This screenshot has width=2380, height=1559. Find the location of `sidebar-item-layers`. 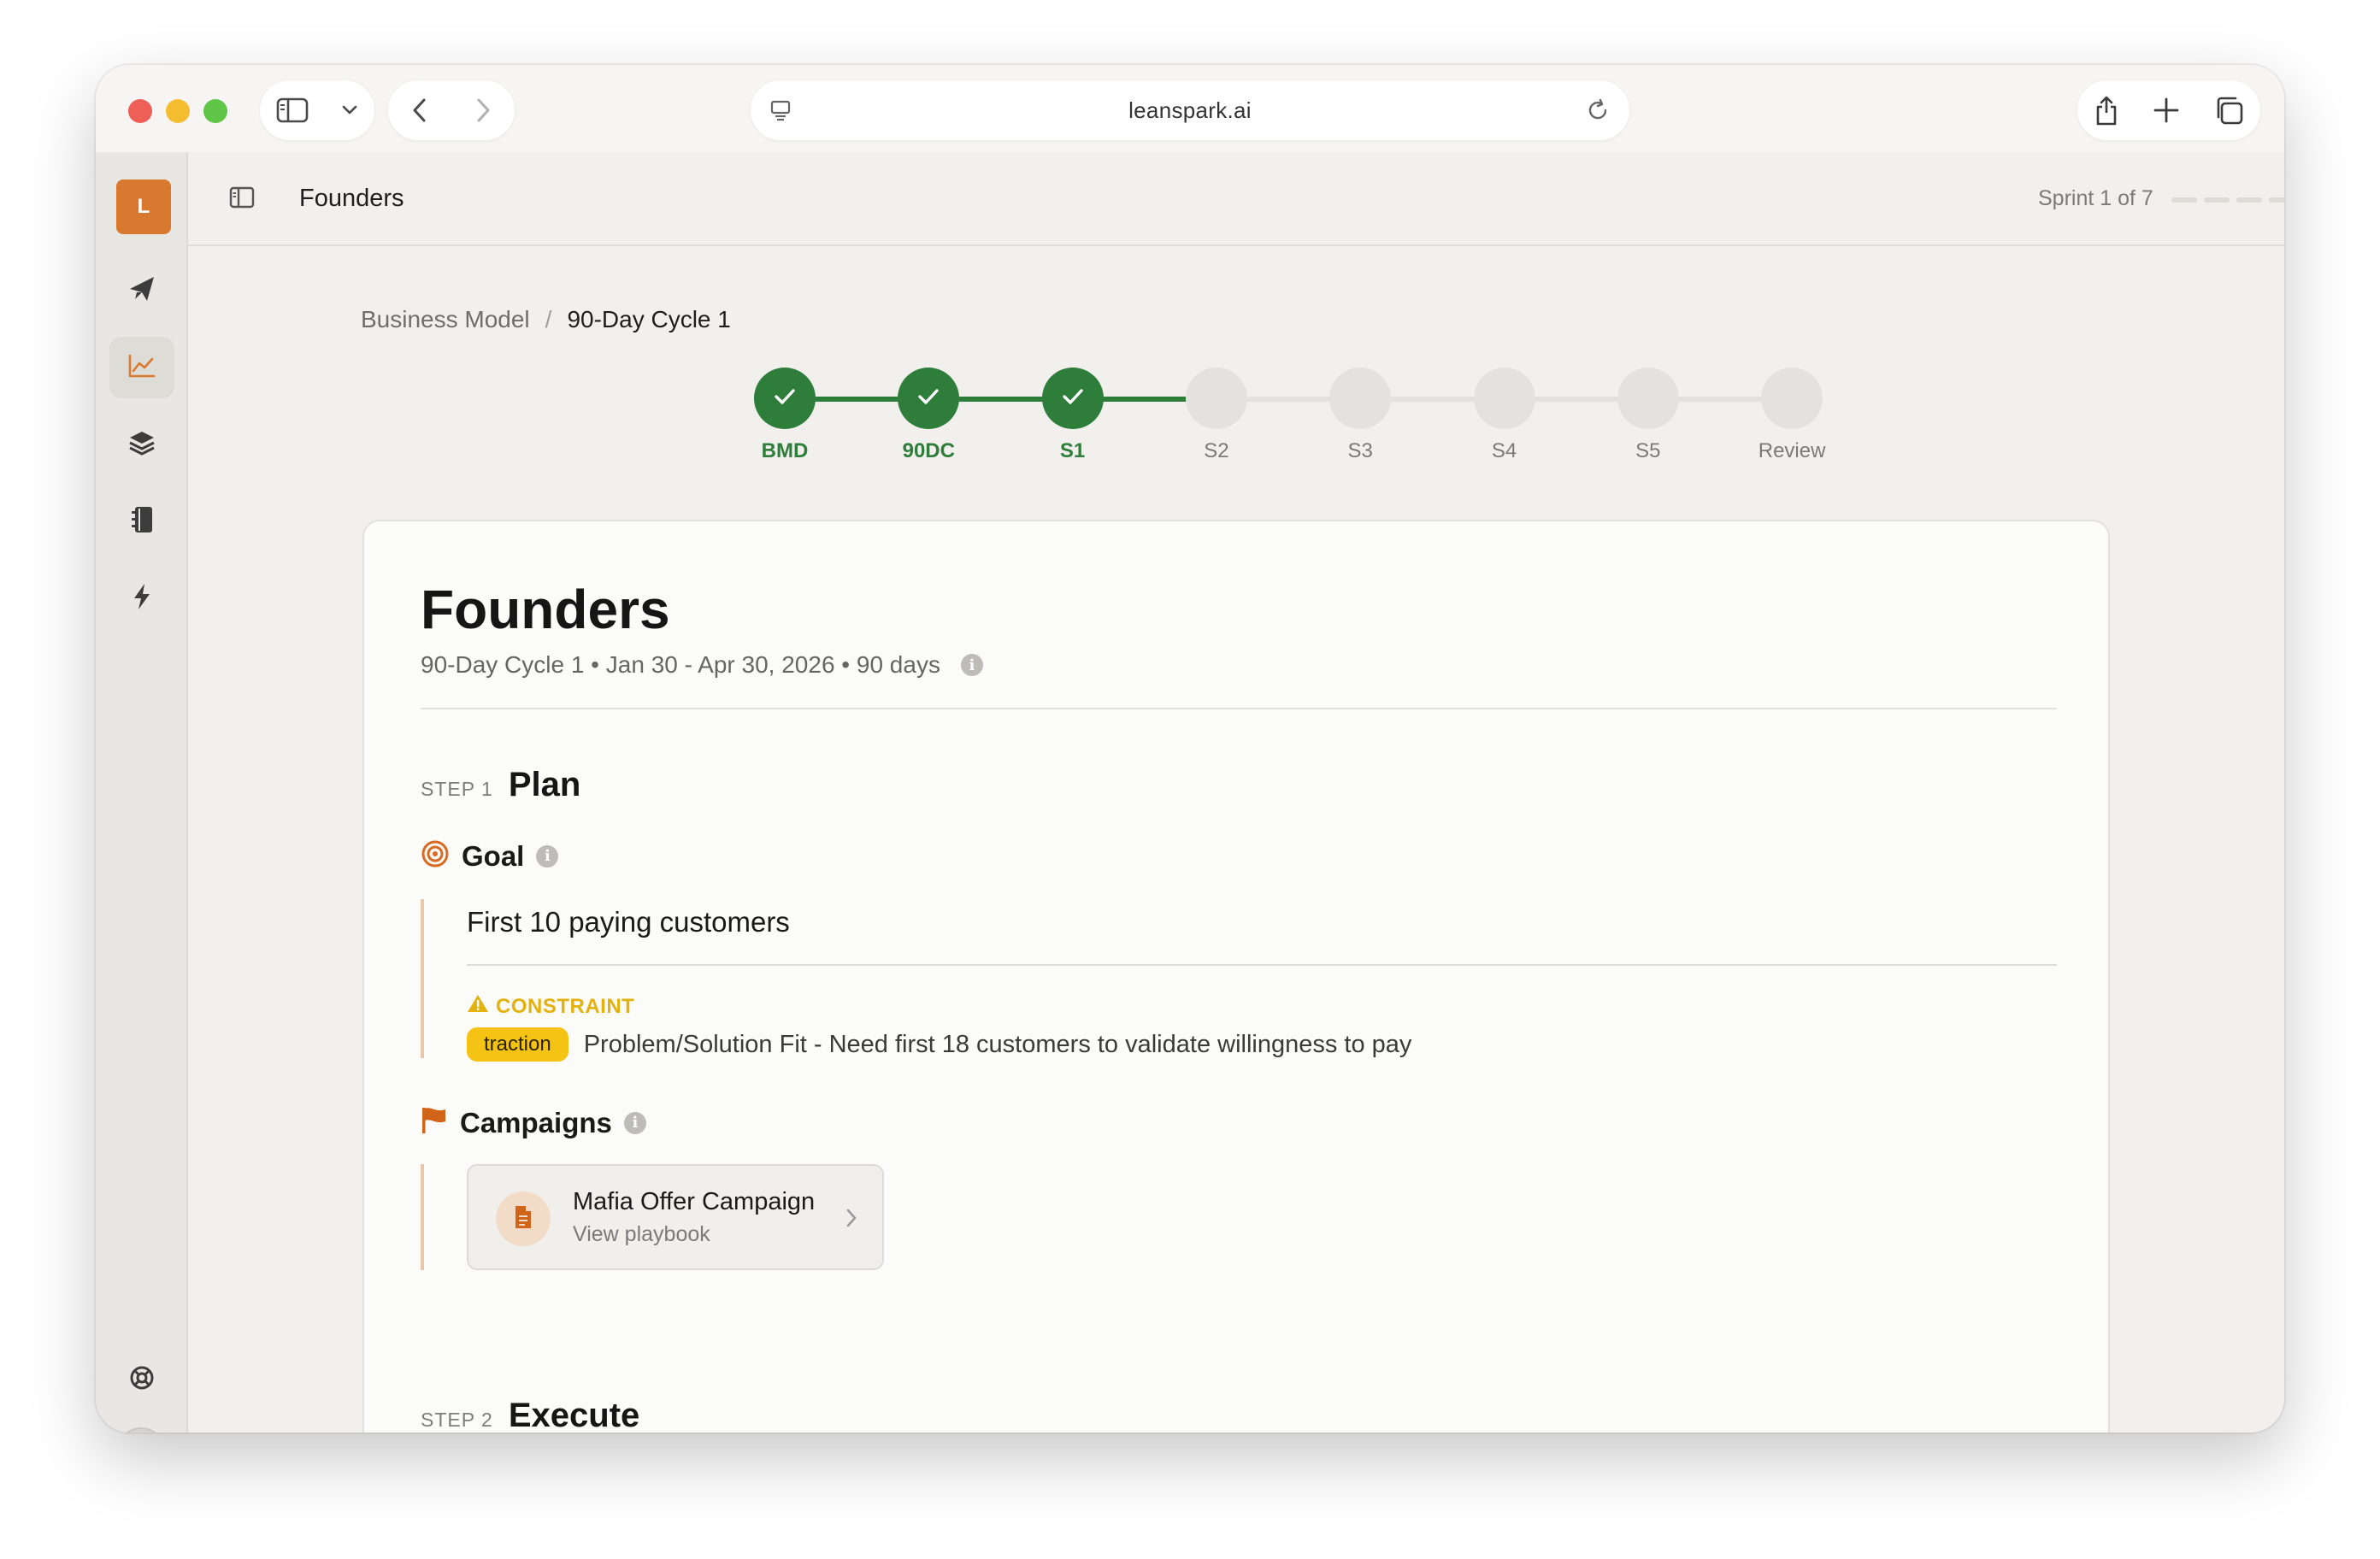

sidebar-item-layers is located at coordinates (142, 445).